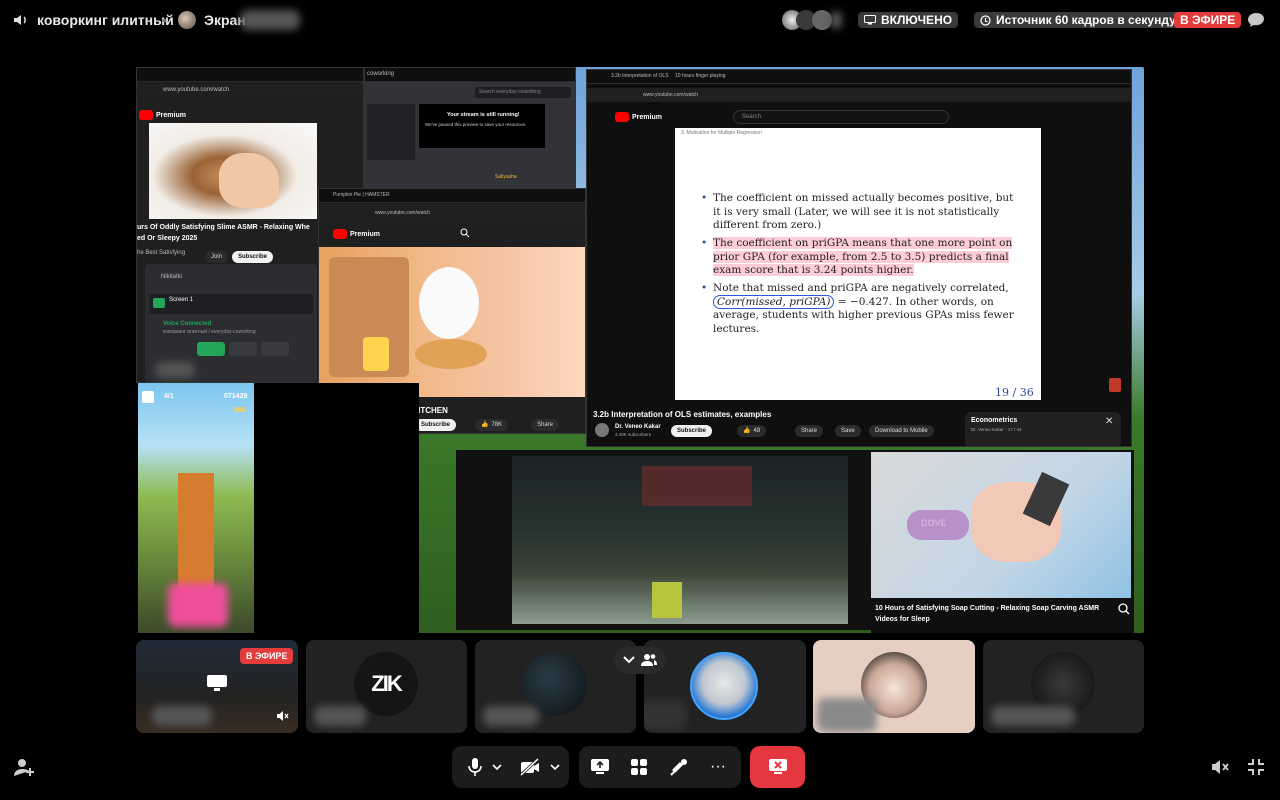  Describe the element at coordinates (171, 115) in the screenshot. I see `brand-label: Premium` at that location.